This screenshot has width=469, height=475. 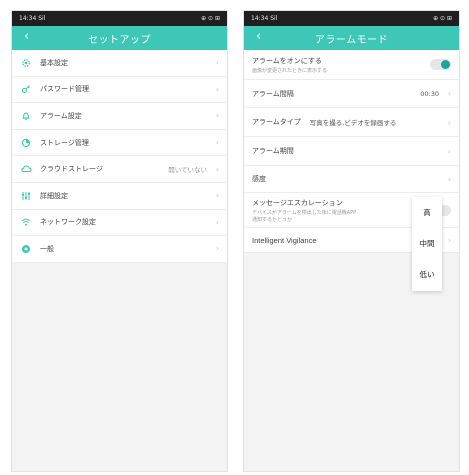 I want to click on sensitivity-option-low: 低い, so click(x=427, y=274).